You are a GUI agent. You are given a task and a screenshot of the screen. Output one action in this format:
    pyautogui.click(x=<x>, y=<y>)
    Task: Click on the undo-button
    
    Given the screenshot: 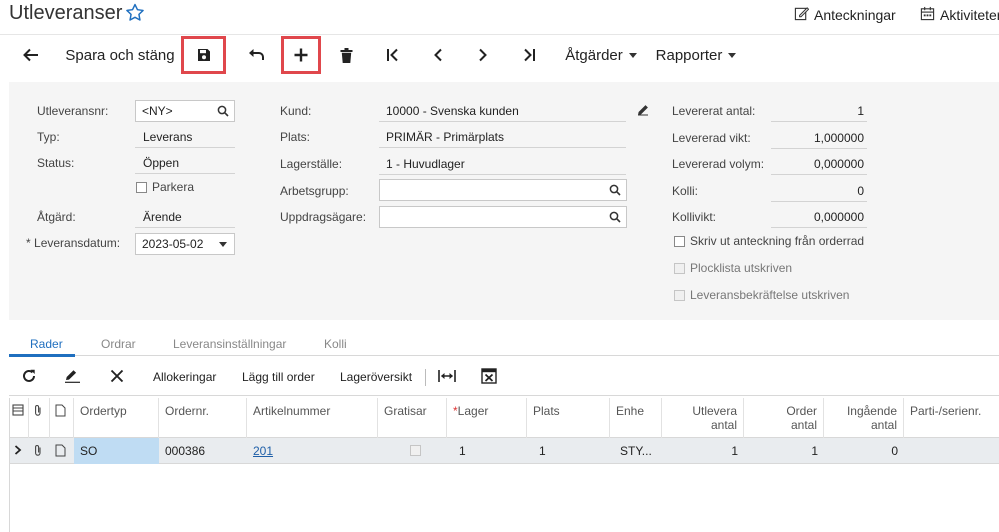 What is the action you would take?
    pyautogui.click(x=256, y=55)
    